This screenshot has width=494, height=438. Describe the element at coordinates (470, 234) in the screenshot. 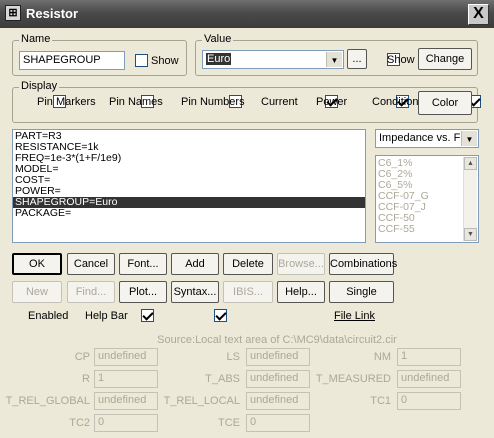

I see `scroll-down-icon: ▼` at that location.